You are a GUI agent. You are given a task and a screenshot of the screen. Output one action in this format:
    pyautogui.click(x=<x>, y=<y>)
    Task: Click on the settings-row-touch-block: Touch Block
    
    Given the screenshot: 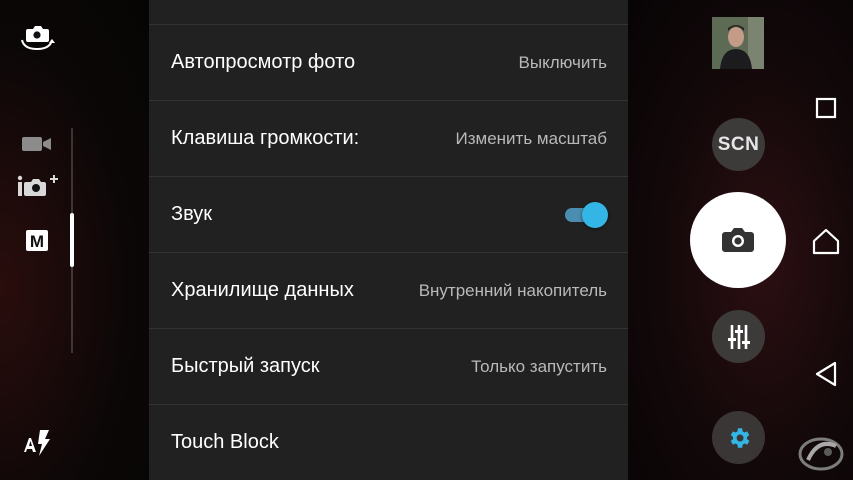 What is the action you would take?
    pyautogui.click(x=388, y=442)
    